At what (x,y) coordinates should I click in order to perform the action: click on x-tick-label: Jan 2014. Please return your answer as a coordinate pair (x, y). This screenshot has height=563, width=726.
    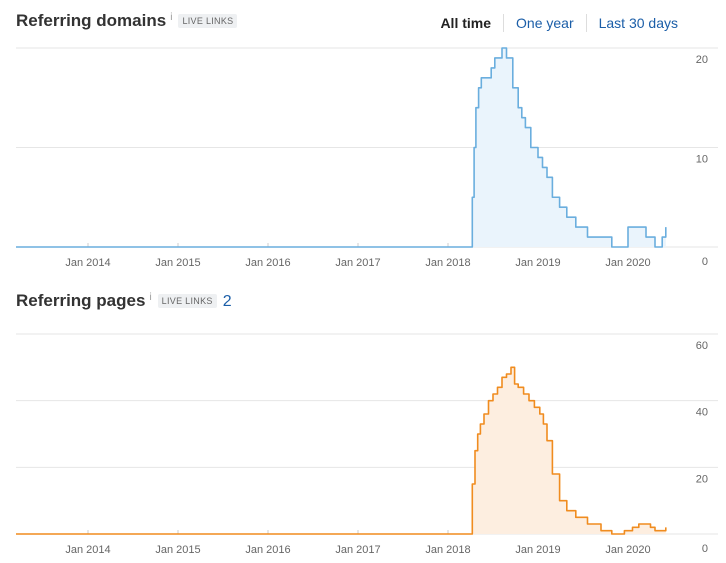
    Looking at the image, I should click on (87, 550).